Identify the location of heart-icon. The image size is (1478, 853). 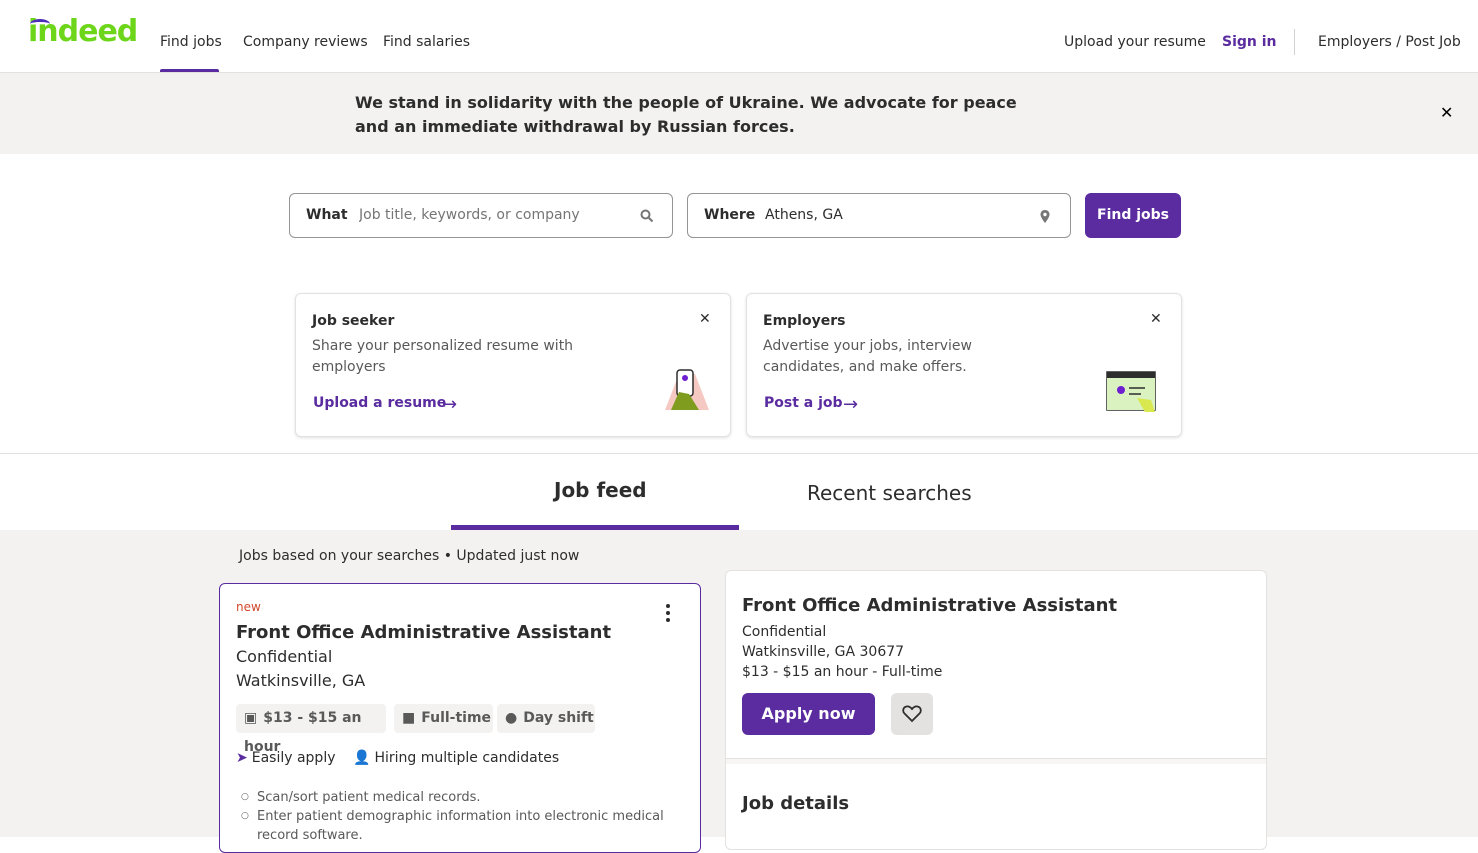
(912, 714).